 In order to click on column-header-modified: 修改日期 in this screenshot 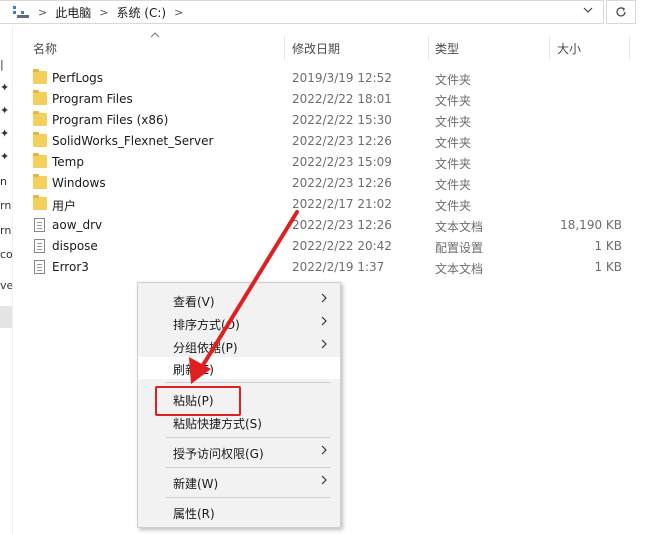, I will do `click(316, 49)`.